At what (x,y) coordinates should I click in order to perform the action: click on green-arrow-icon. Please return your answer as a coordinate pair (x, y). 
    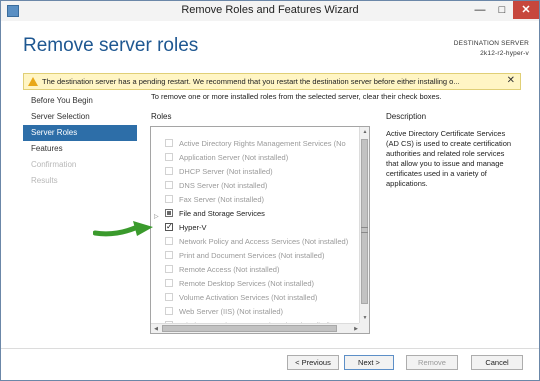
    Looking at the image, I should click on (123, 229).